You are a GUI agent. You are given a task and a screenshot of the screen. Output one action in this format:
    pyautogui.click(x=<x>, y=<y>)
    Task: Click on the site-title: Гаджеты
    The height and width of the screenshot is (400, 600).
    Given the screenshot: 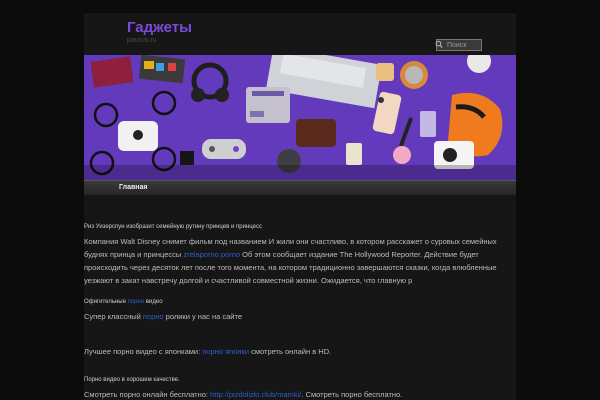 What is the action you would take?
    pyautogui.click(x=159, y=28)
    